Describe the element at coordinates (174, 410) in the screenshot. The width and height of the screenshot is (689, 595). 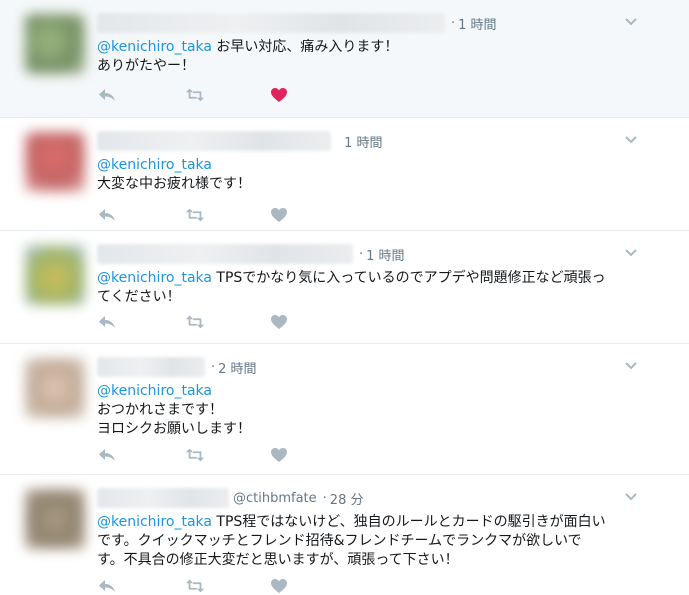
I see `tweet-text: @kenichiro_taka おつかれさまです！ ヨロシクお願いします！` at that location.